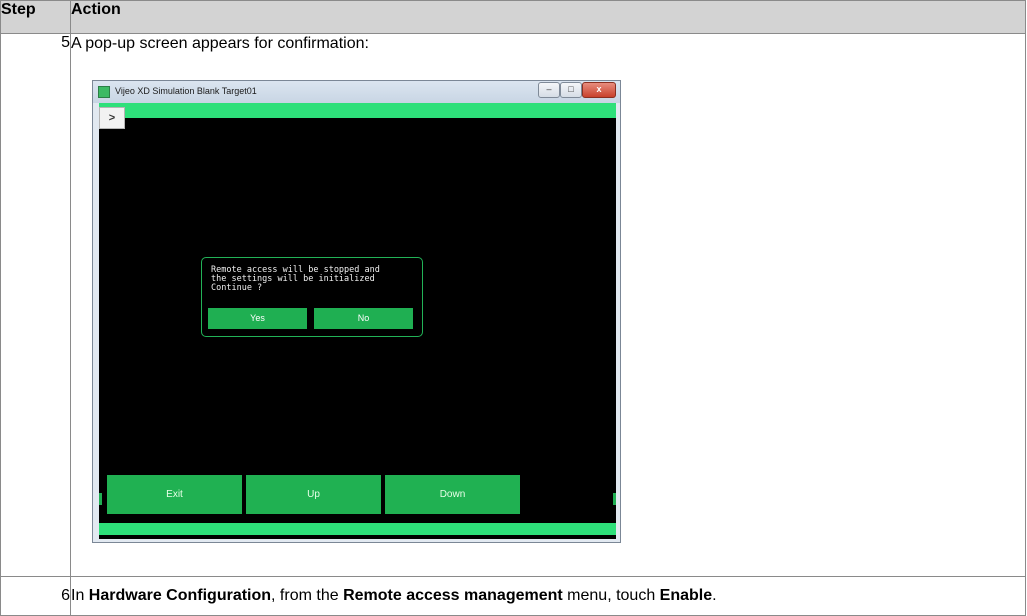 The width and height of the screenshot is (1027, 616). I want to click on table-header-row: Step Action, so click(513, 17).